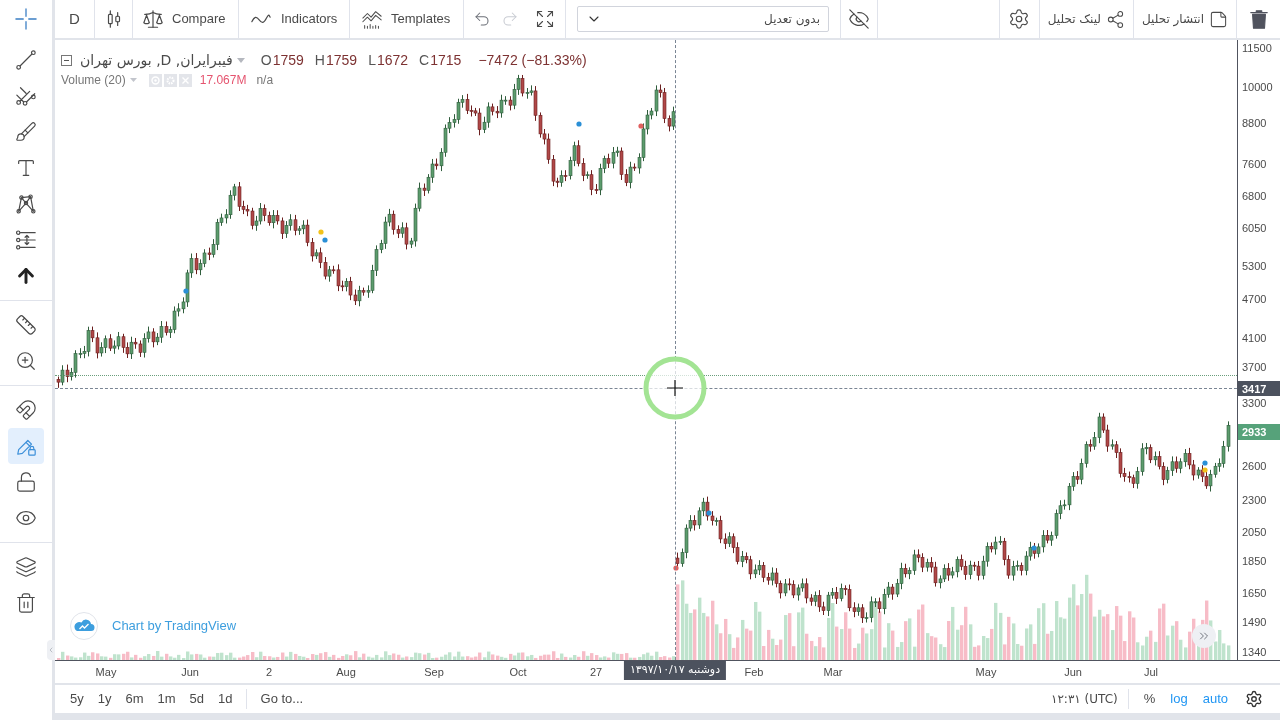  I want to click on scale-icon, so click(153, 19).